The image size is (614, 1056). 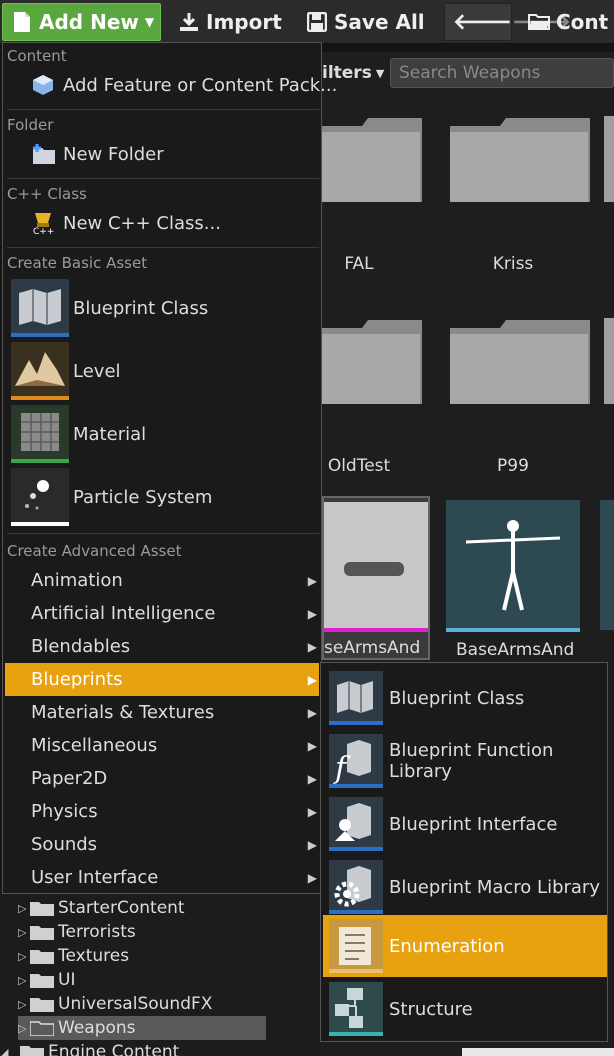 I want to click on tree-item-selected: ▷ Weapons, so click(x=142, y=1028).